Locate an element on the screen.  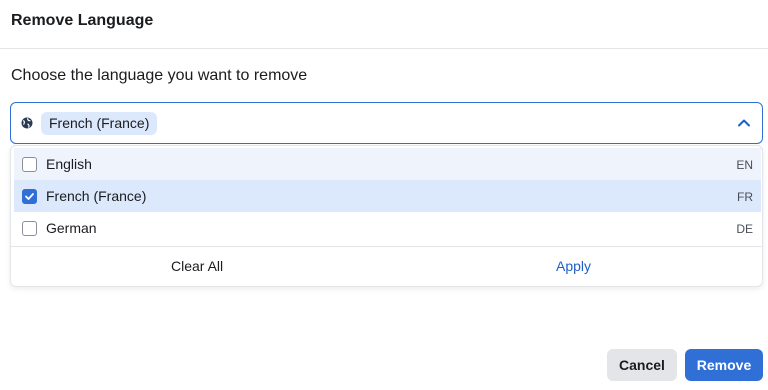
checkbox-french-france is located at coordinates (29, 196).